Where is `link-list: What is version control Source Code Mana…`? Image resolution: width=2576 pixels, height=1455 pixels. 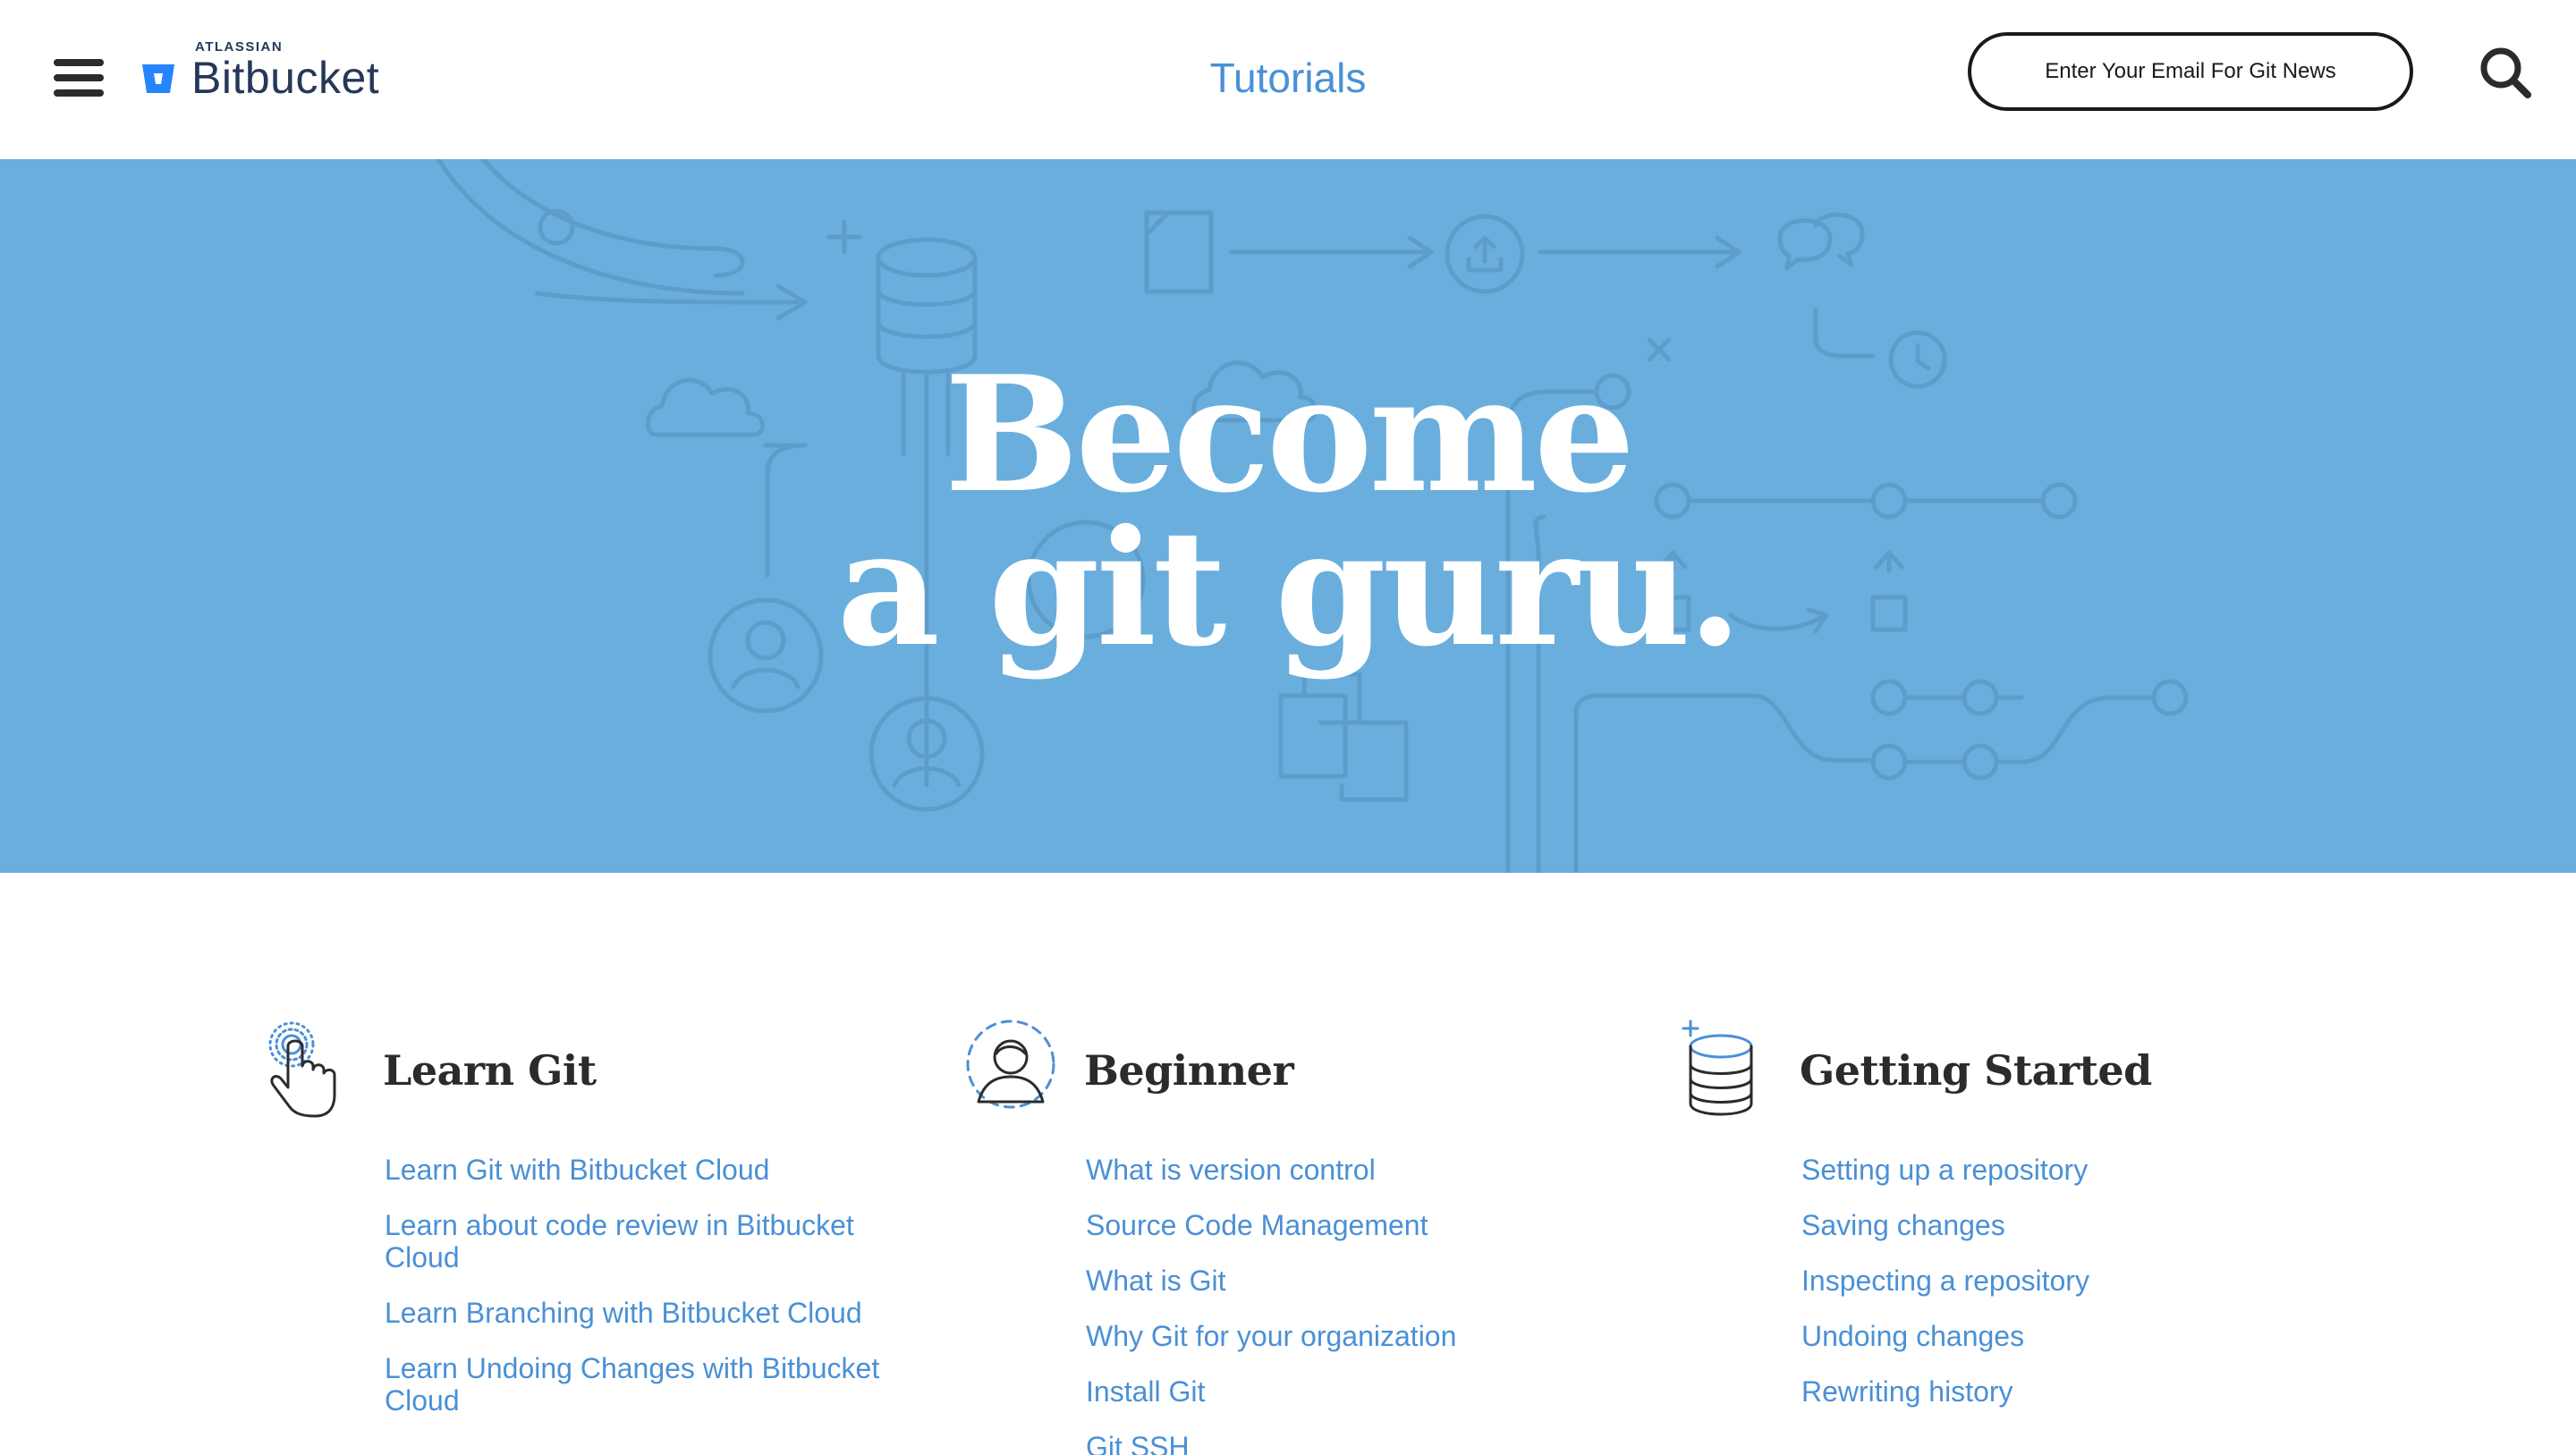 link-list: What is version control Source Code Mana… is located at coordinates (1354, 1304).